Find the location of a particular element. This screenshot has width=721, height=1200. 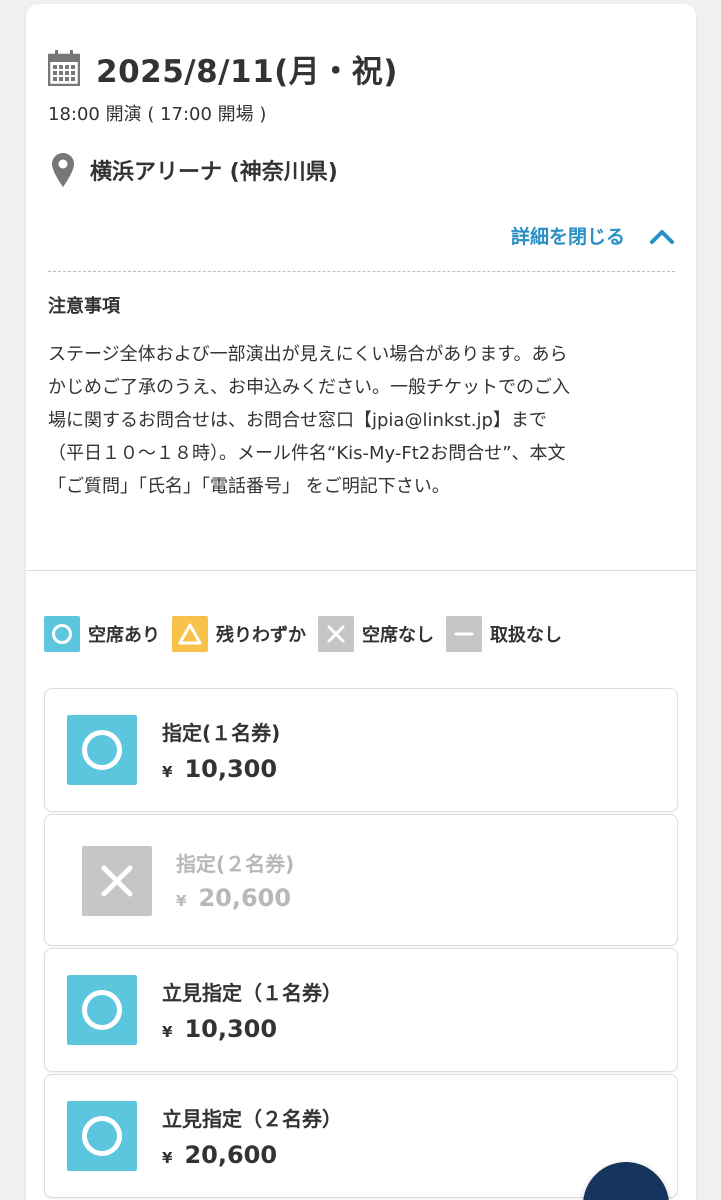

location-pin-icon is located at coordinates (63, 170).